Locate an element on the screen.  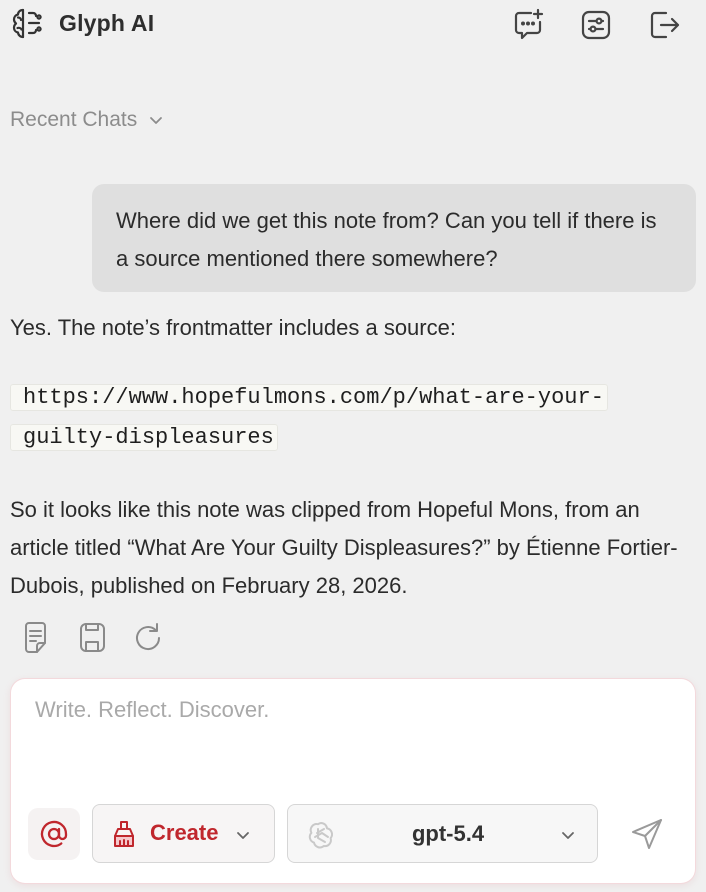
recent-chats-label: Recent Chats is located at coordinates (74, 119).